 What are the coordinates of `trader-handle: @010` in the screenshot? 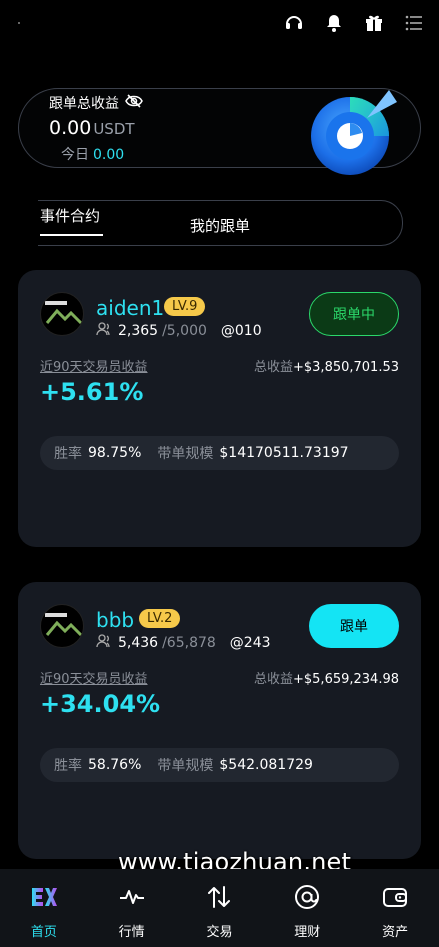 It's located at (241, 331).